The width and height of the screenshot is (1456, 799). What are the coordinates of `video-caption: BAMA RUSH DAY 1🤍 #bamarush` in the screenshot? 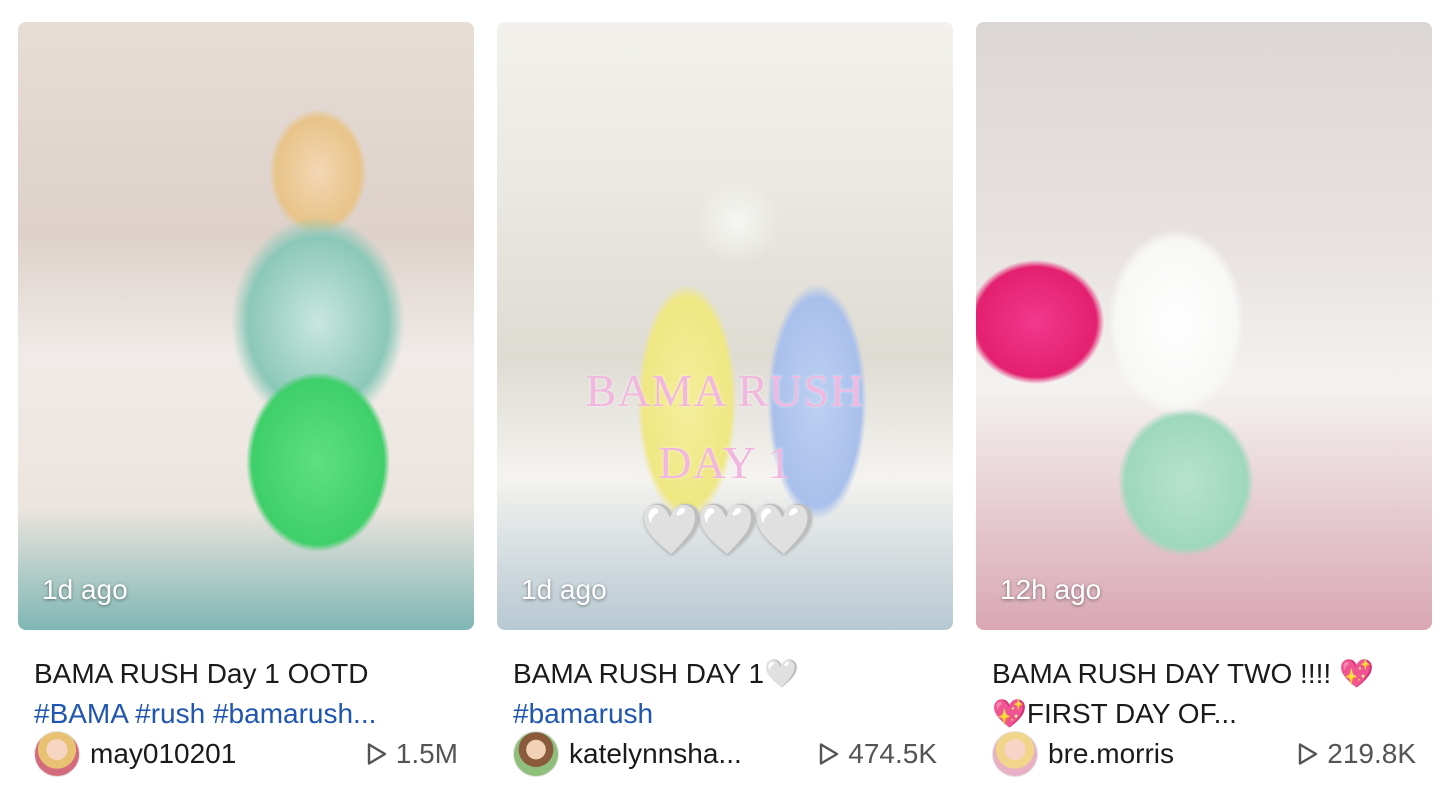 It's located at (725, 694).